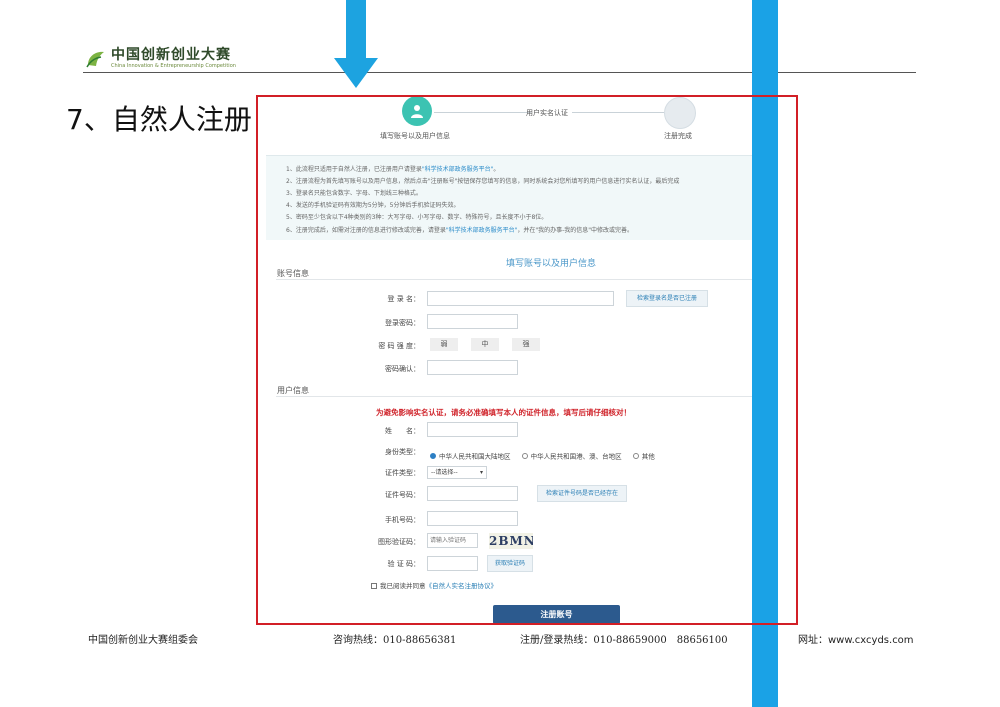 The width and height of the screenshot is (1000, 707). I want to click on identity-type-options: 中华人民共和国大陆地区 中华人民共和国港、澳、台地区 其他, so click(542, 454).